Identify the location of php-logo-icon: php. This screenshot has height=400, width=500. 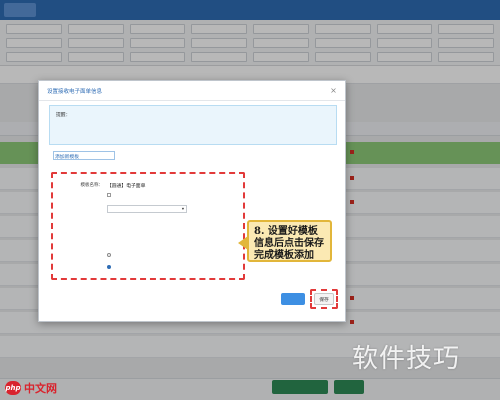
(13, 388).